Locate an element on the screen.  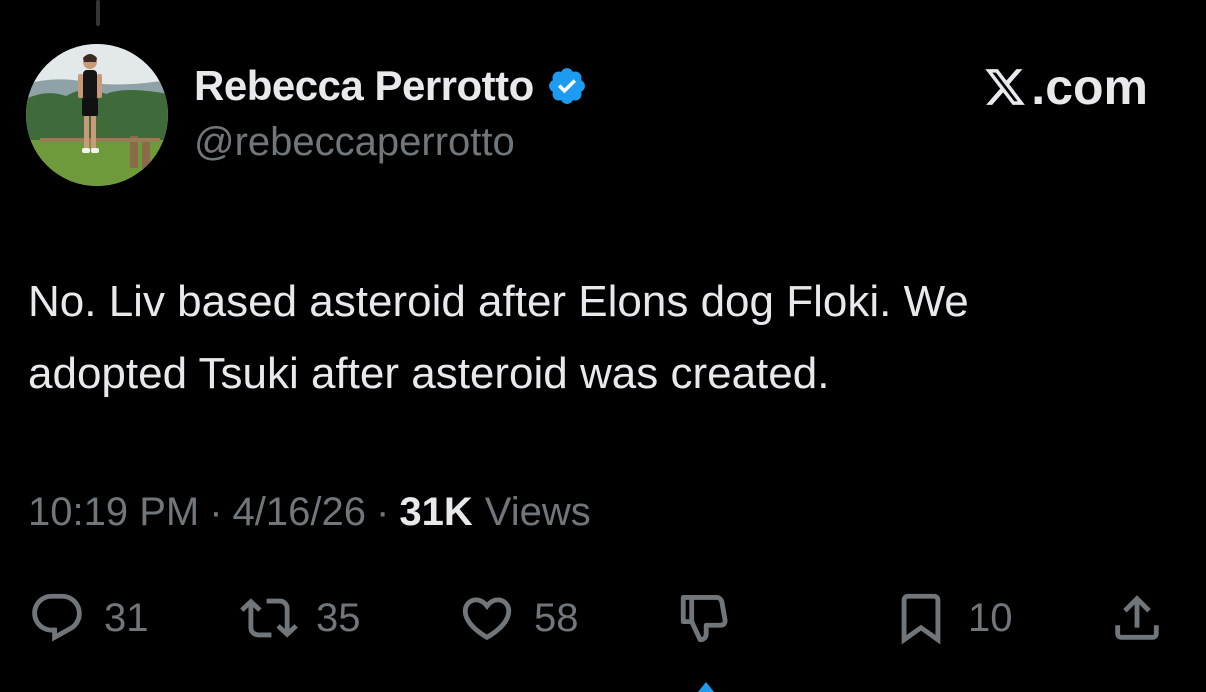
like-button: 58 is located at coordinates (518, 618).